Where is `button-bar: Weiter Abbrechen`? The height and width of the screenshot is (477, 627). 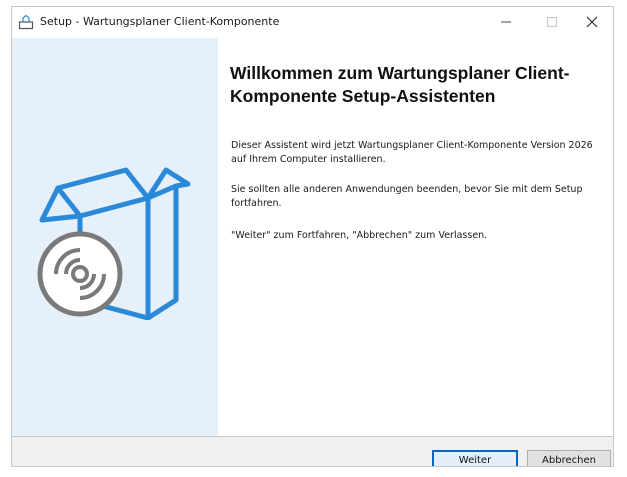 button-bar: Weiter Abbrechen is located at coordinates (312, 451).